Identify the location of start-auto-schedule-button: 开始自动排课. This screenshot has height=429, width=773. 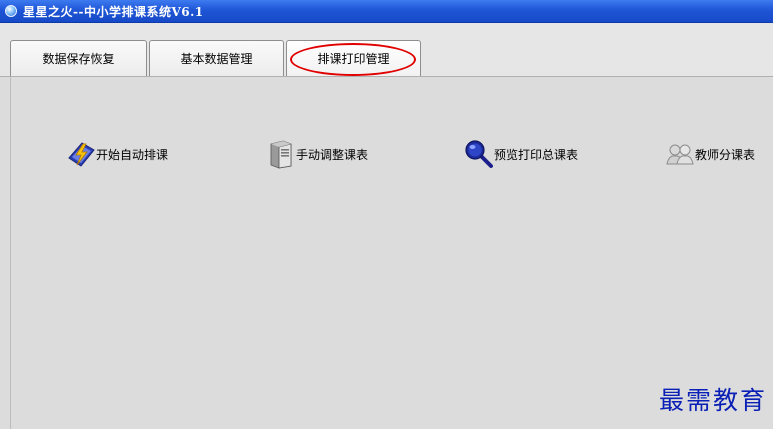
(117, 154).